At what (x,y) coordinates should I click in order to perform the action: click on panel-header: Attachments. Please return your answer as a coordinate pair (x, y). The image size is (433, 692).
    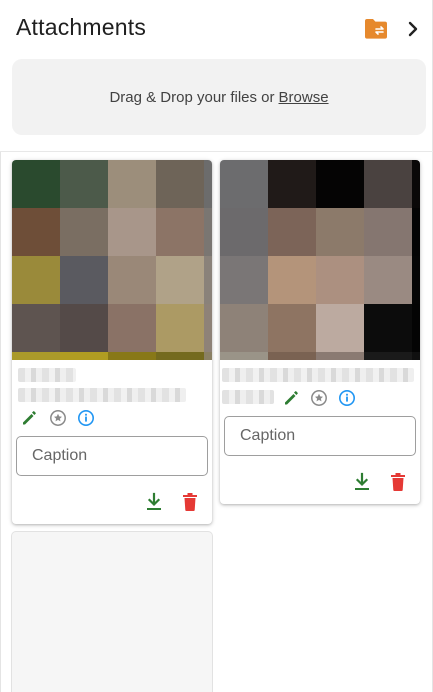
    Looking at the image, I should click on (216, 29).